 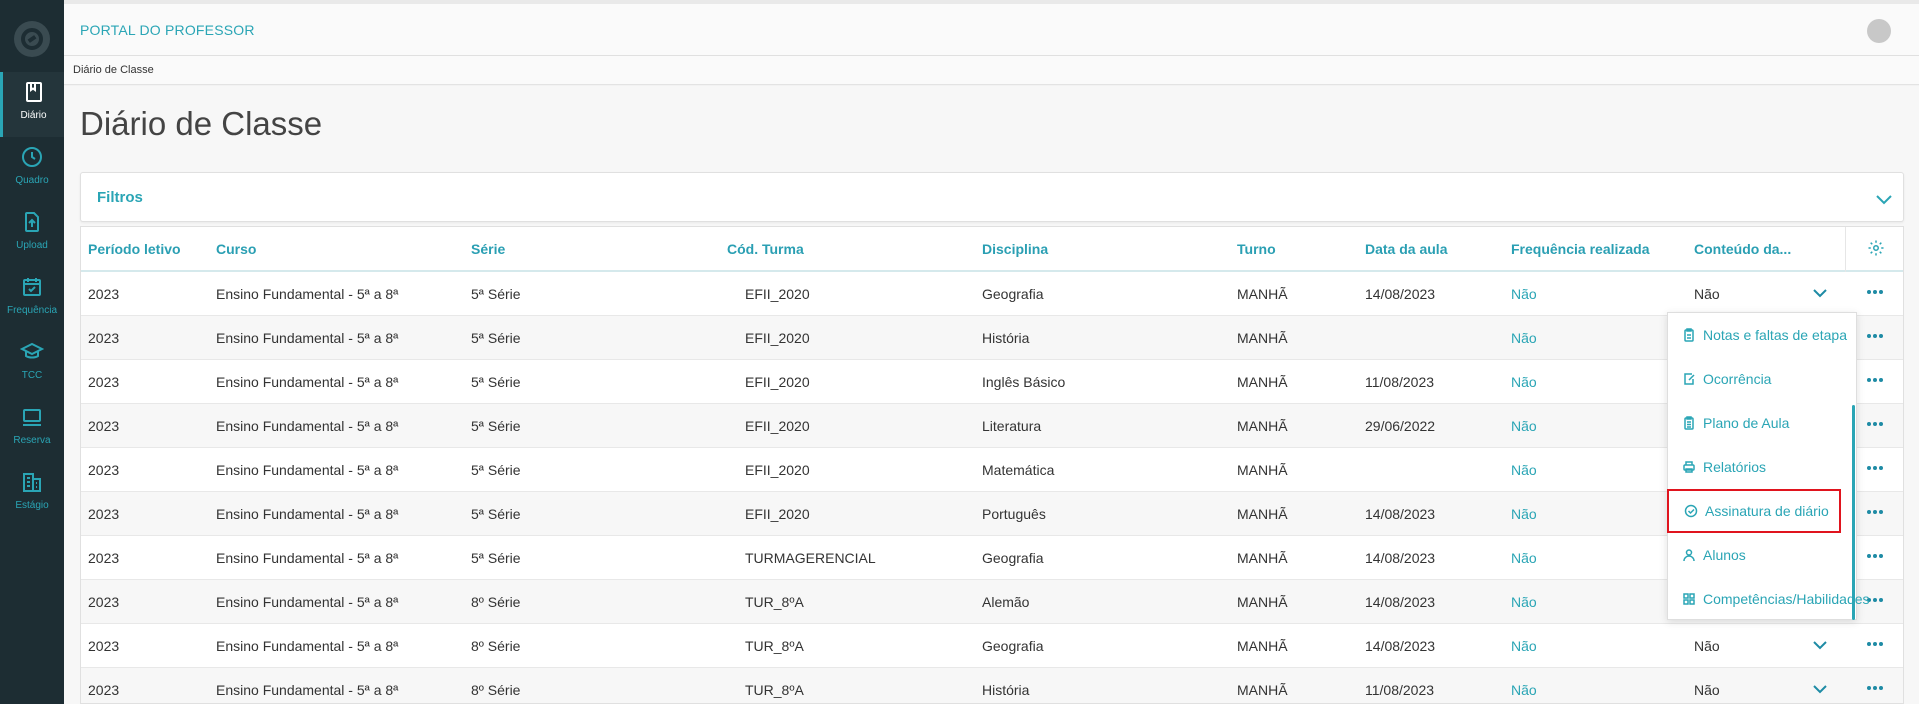 I want to click on header-divider, so click(x=1845, y=249).